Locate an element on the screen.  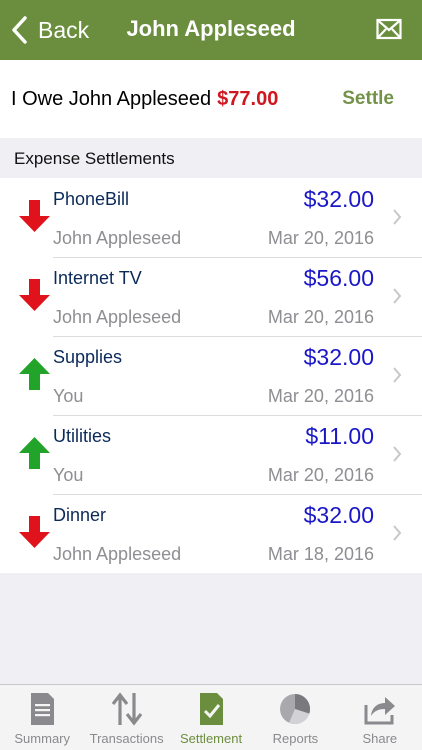
tab-transactions: Transactions is located at coordinates (126, 717).